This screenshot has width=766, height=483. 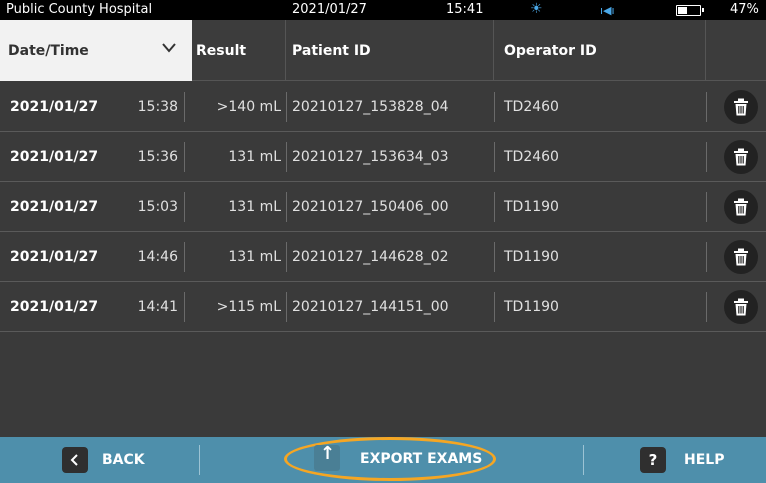 I want to click on column-header-patient-id-label: Patient ID, so click(x=331, y=50).